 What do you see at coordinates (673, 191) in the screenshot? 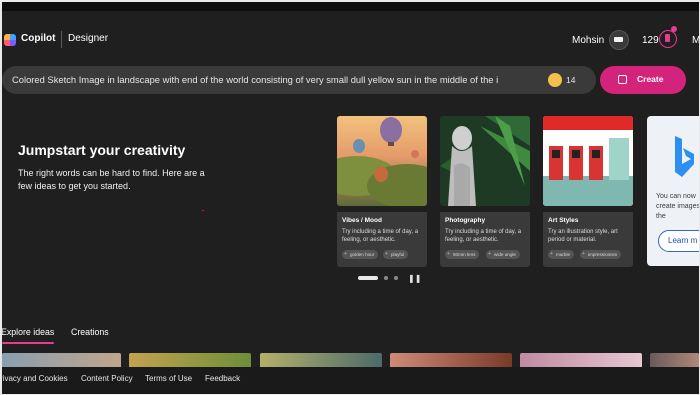
I see `bing-promo-card: You can now create images in the Learn m` at bounding box center [673, 191].